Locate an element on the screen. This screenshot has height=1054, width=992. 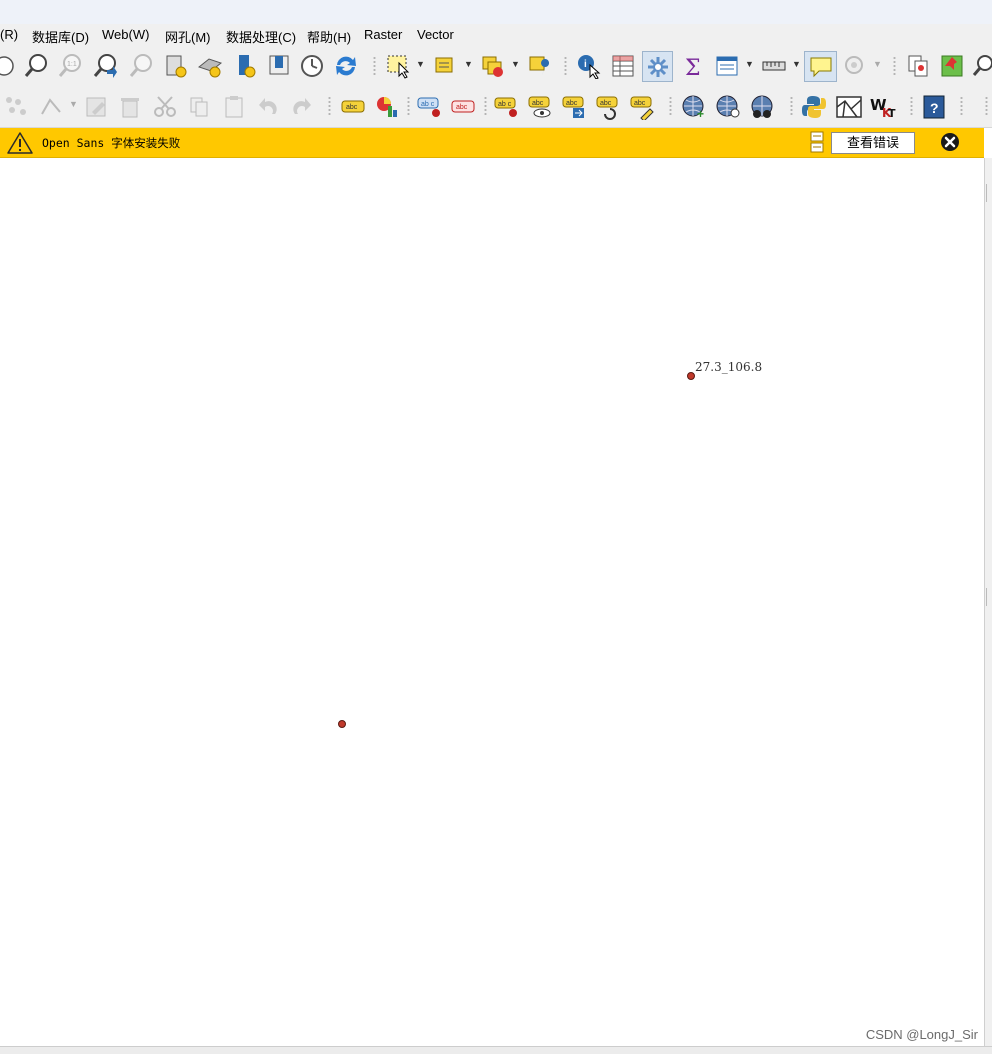
zoom-native-icon: 1:1 is located at coordinates (71, 66).